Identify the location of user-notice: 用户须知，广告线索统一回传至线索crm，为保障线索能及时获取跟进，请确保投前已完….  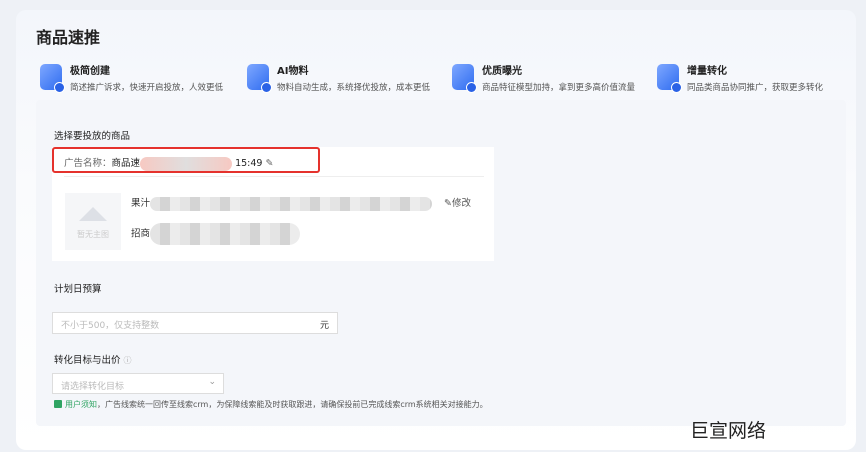
(271, 404).